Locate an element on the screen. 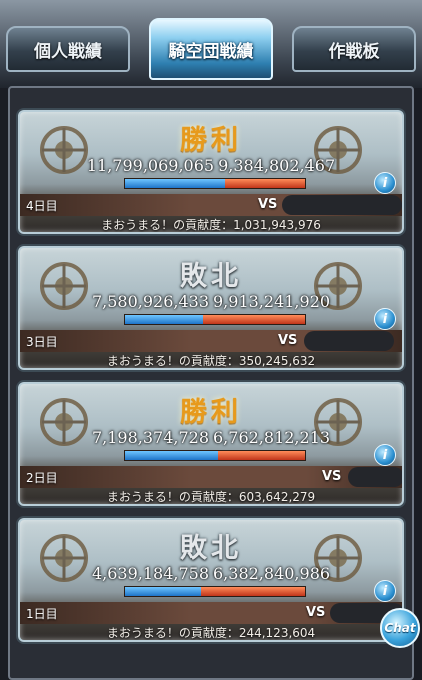 The height and width of the screenshot is (680, 422). tab-crew-record: 騎空団戦績 is located at coordinates (211, 49).